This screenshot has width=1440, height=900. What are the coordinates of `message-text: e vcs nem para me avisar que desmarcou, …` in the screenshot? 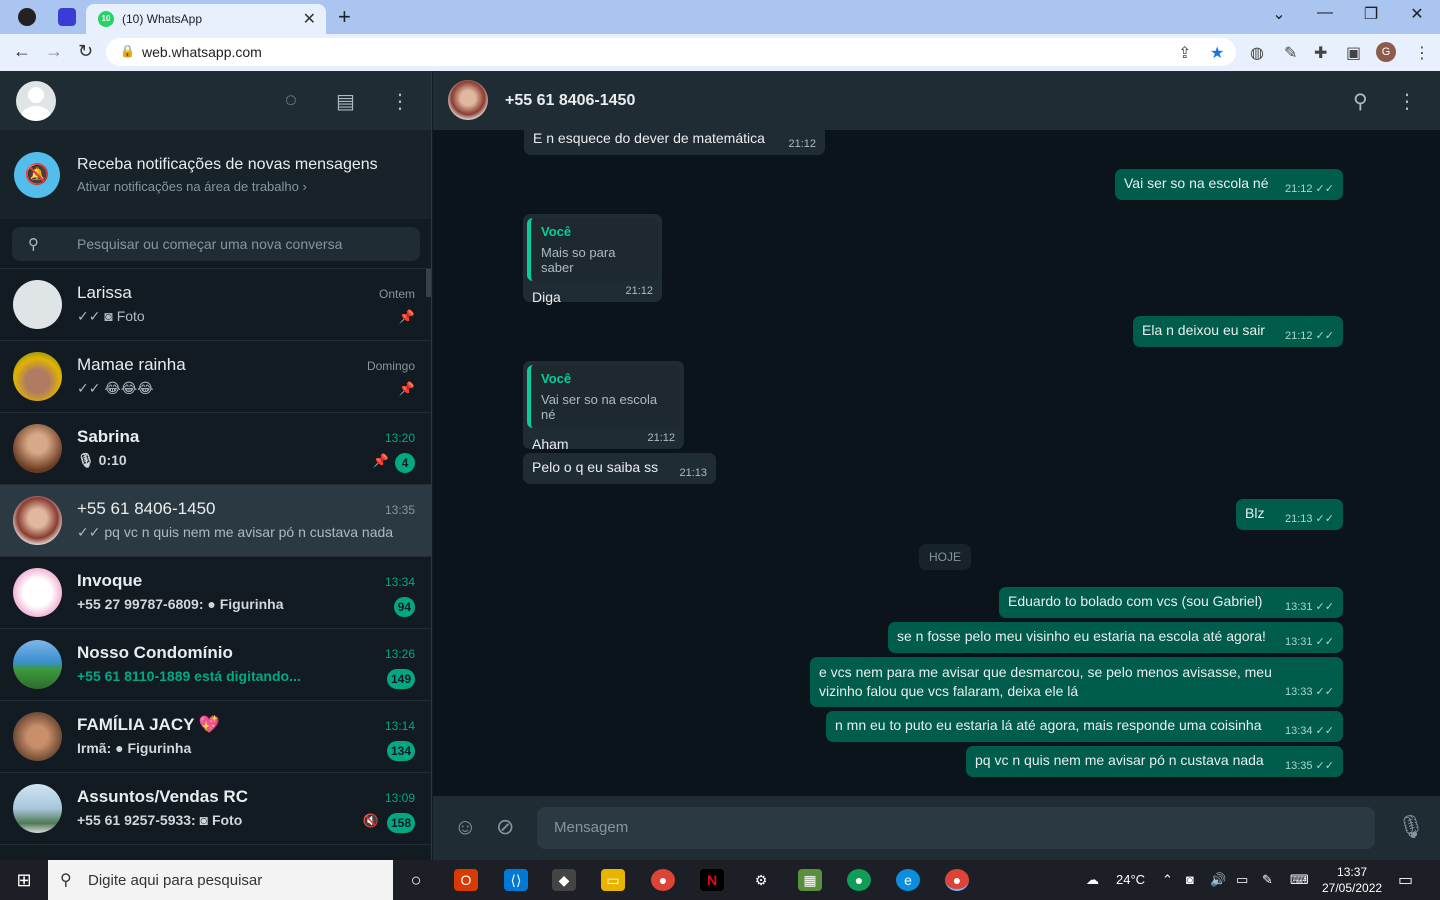 It's located at (1045, 681).